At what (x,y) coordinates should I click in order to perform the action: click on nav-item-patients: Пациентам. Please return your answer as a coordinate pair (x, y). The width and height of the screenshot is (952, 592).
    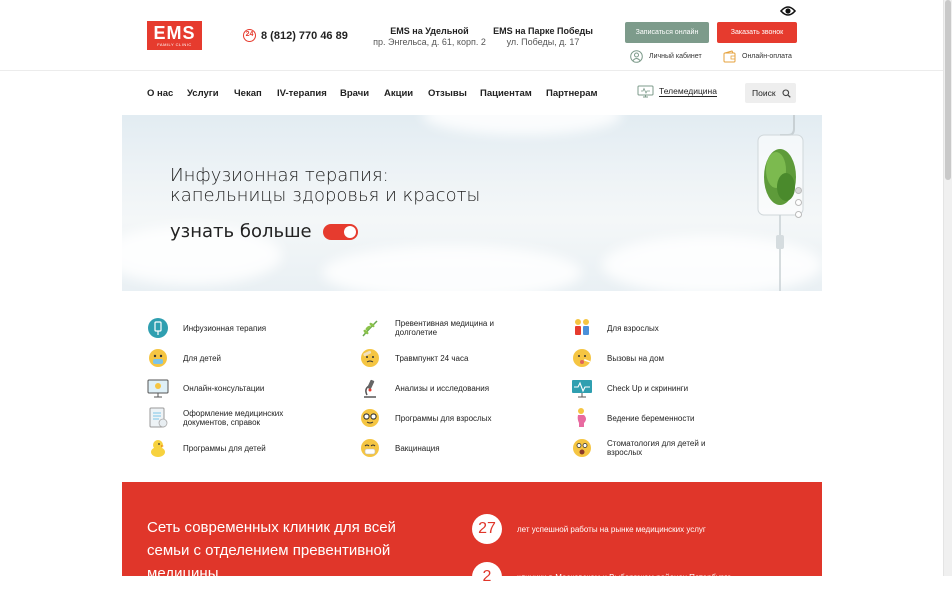
    Looking at the image, I should click on (506, 93).